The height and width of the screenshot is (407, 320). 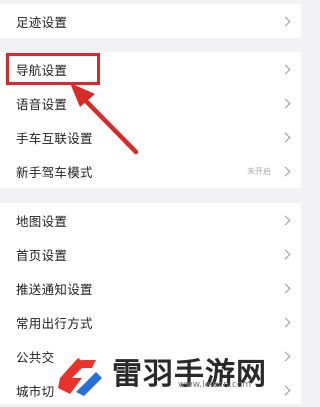 I want to click on annotation-arrow-icon, so click(x=104, y=119).